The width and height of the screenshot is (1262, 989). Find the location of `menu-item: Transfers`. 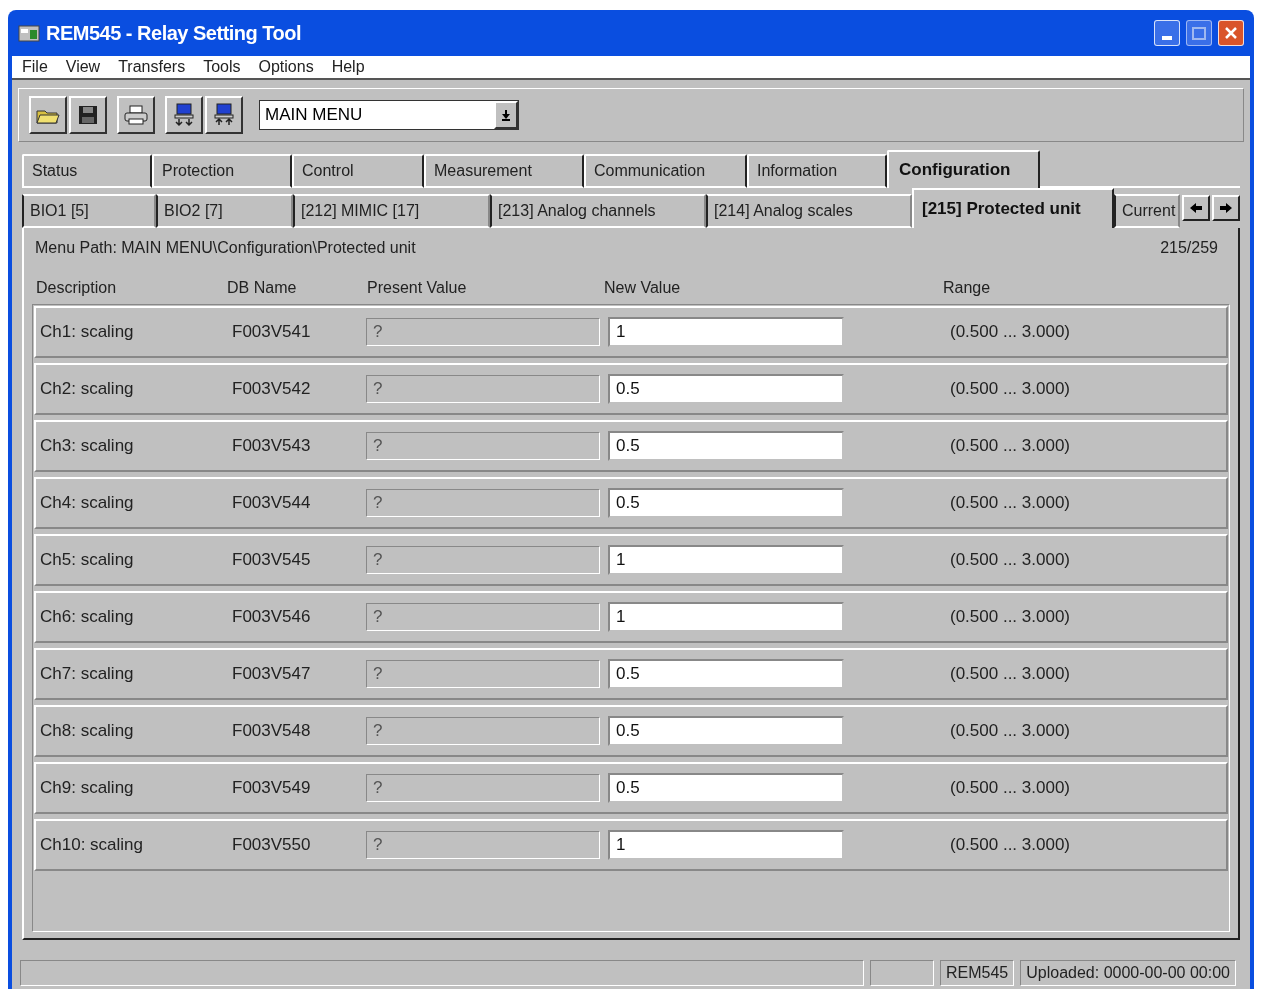

menu-item: Transfers is located at coordinates (152, 67).